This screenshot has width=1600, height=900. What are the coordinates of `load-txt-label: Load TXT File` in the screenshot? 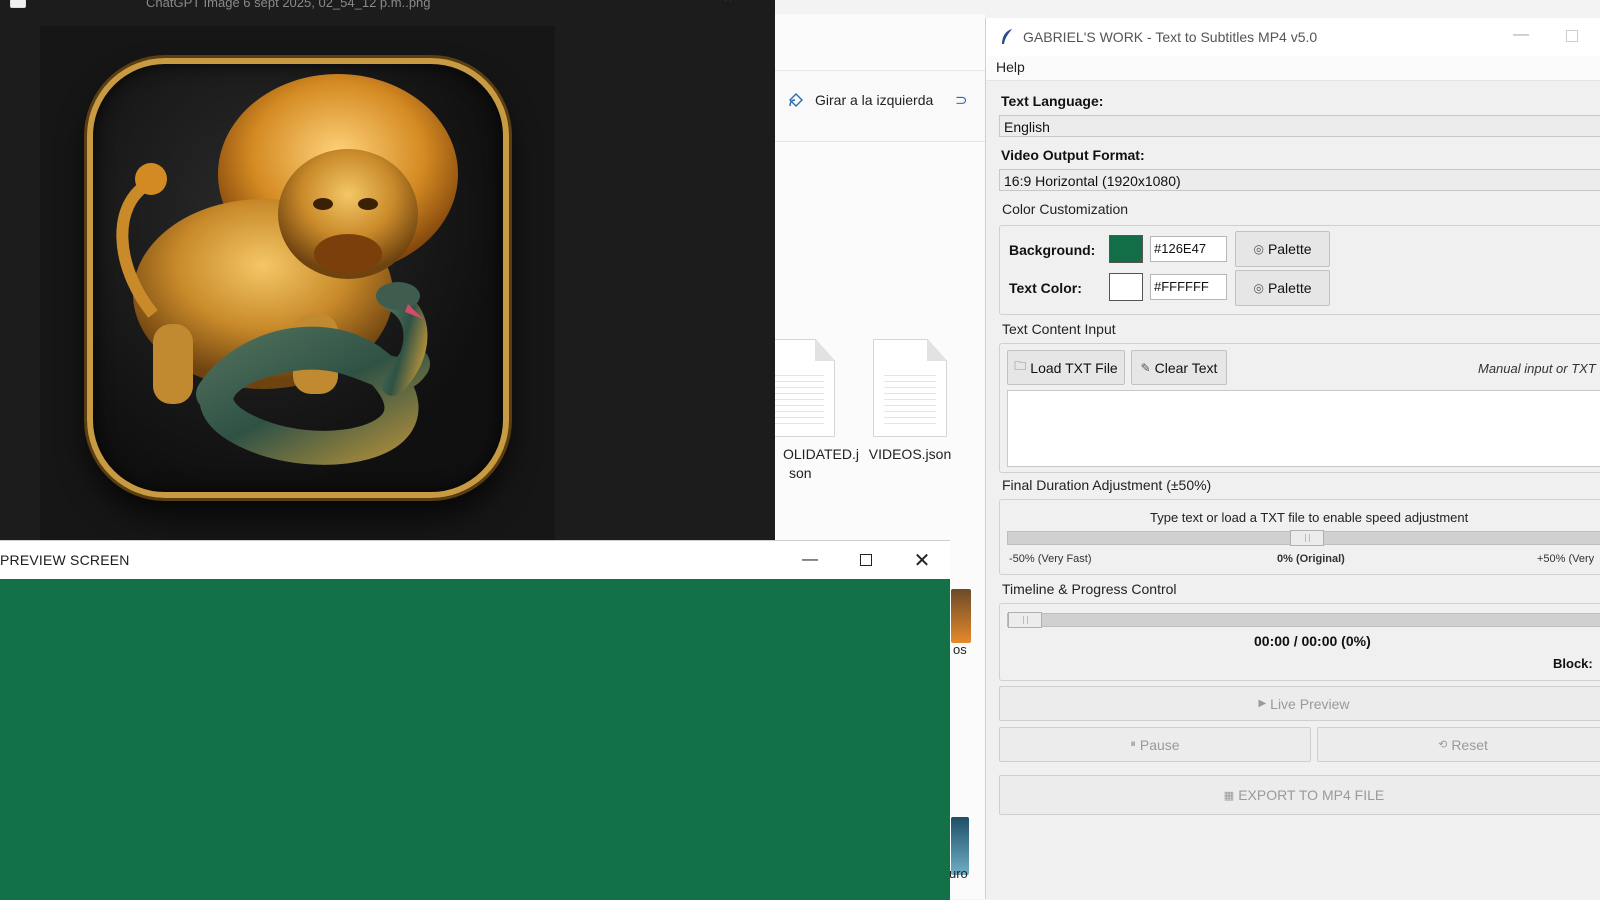 It's located at (1074, 367).